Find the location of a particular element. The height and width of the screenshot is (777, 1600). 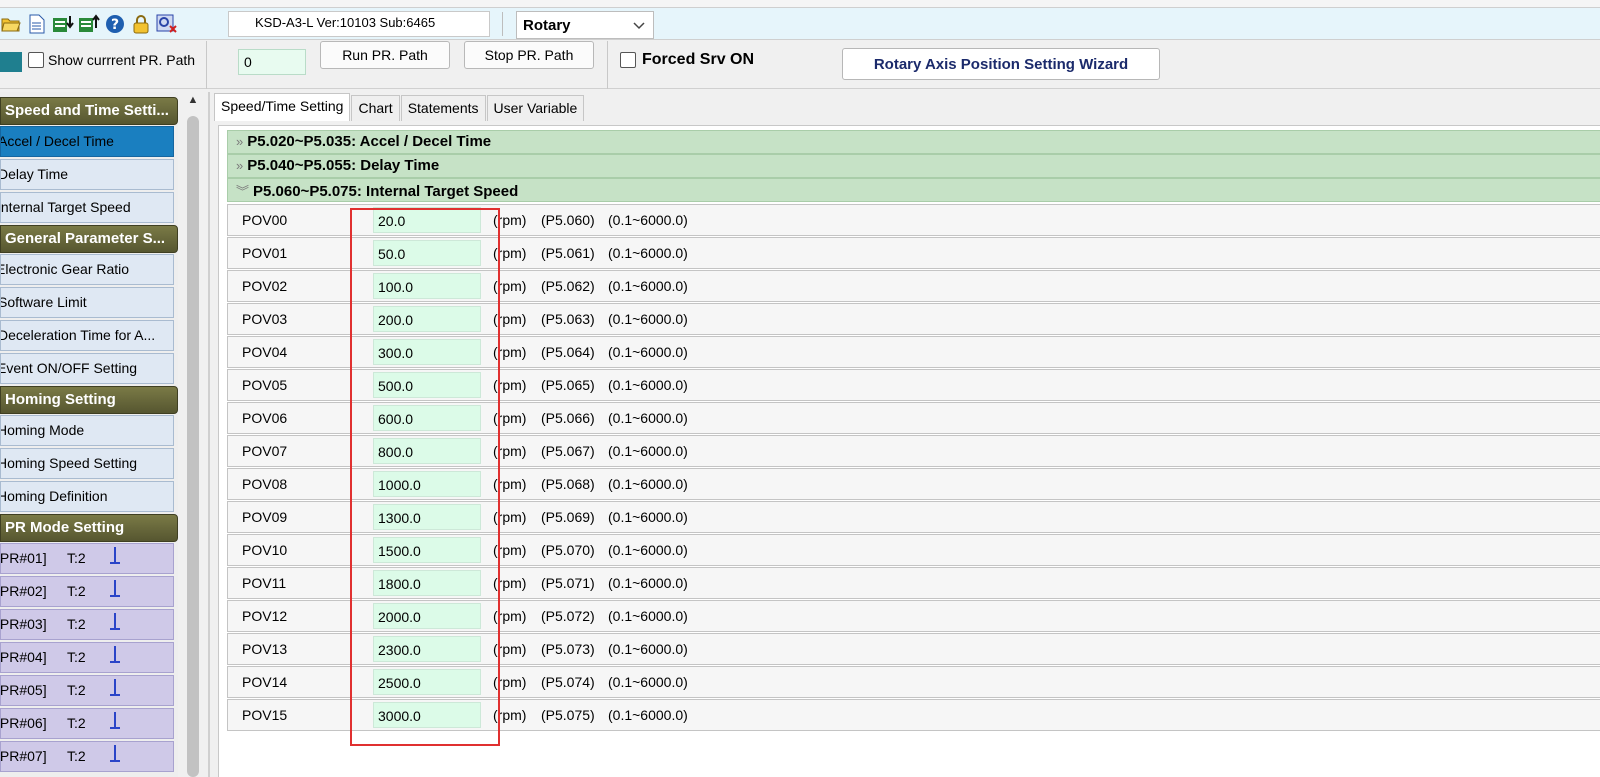

sidebar-header-homing: Homing Setting is located at coordinates (89, 400).